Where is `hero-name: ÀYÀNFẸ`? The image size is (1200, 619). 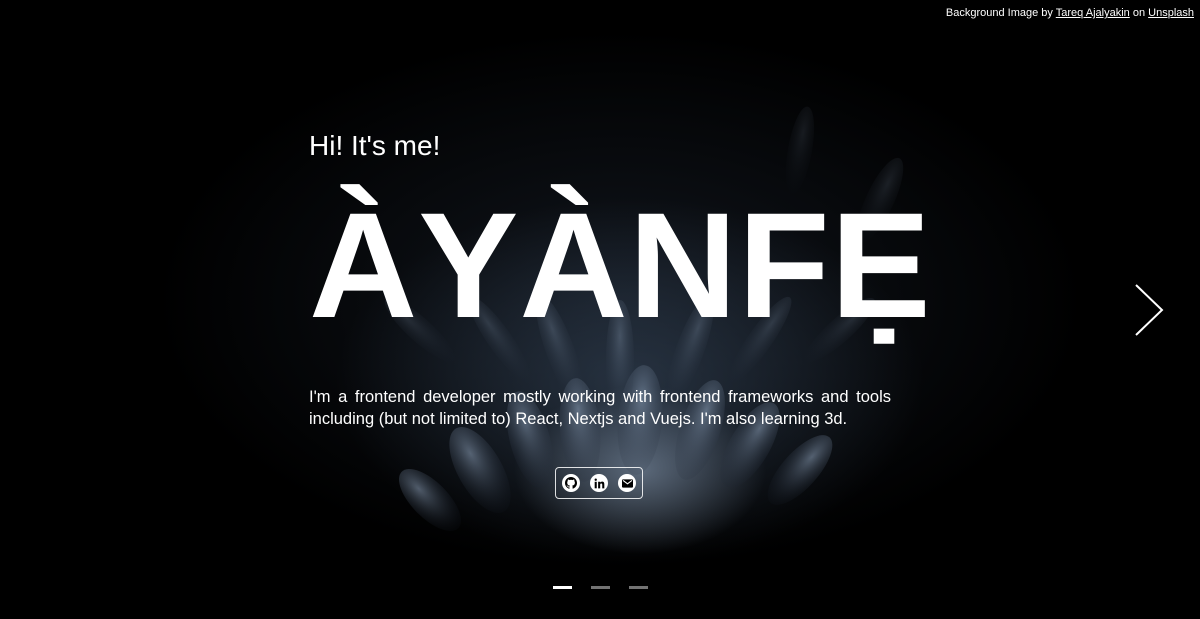 hero-name: ÀYÀNFẸ is located at coordinates (620, 265).